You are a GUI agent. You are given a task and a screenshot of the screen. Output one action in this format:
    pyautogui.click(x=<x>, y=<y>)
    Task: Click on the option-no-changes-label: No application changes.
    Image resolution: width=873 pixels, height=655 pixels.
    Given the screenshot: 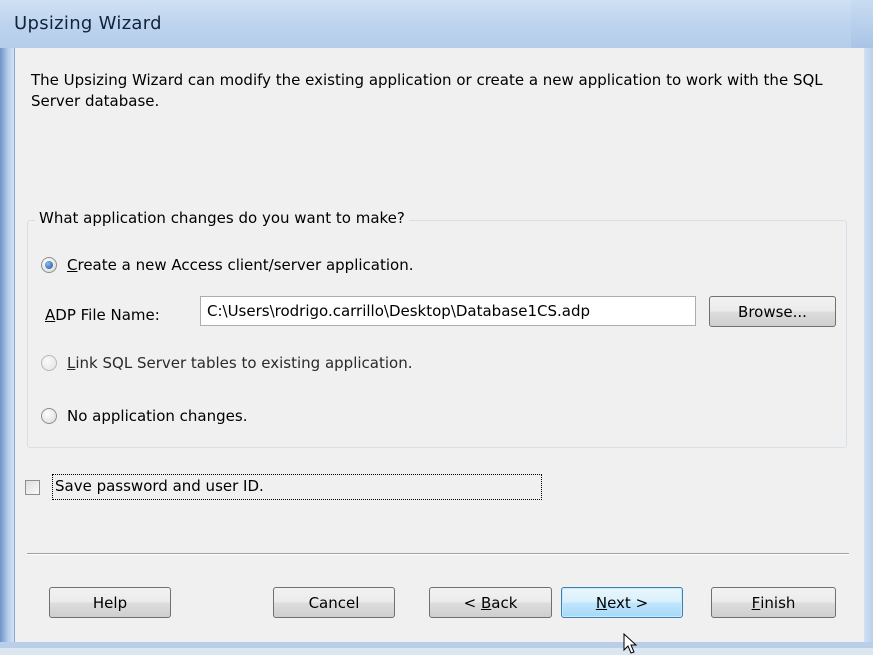 What is the action you would take?
    pyautogui.click(x=157, y=416)
    